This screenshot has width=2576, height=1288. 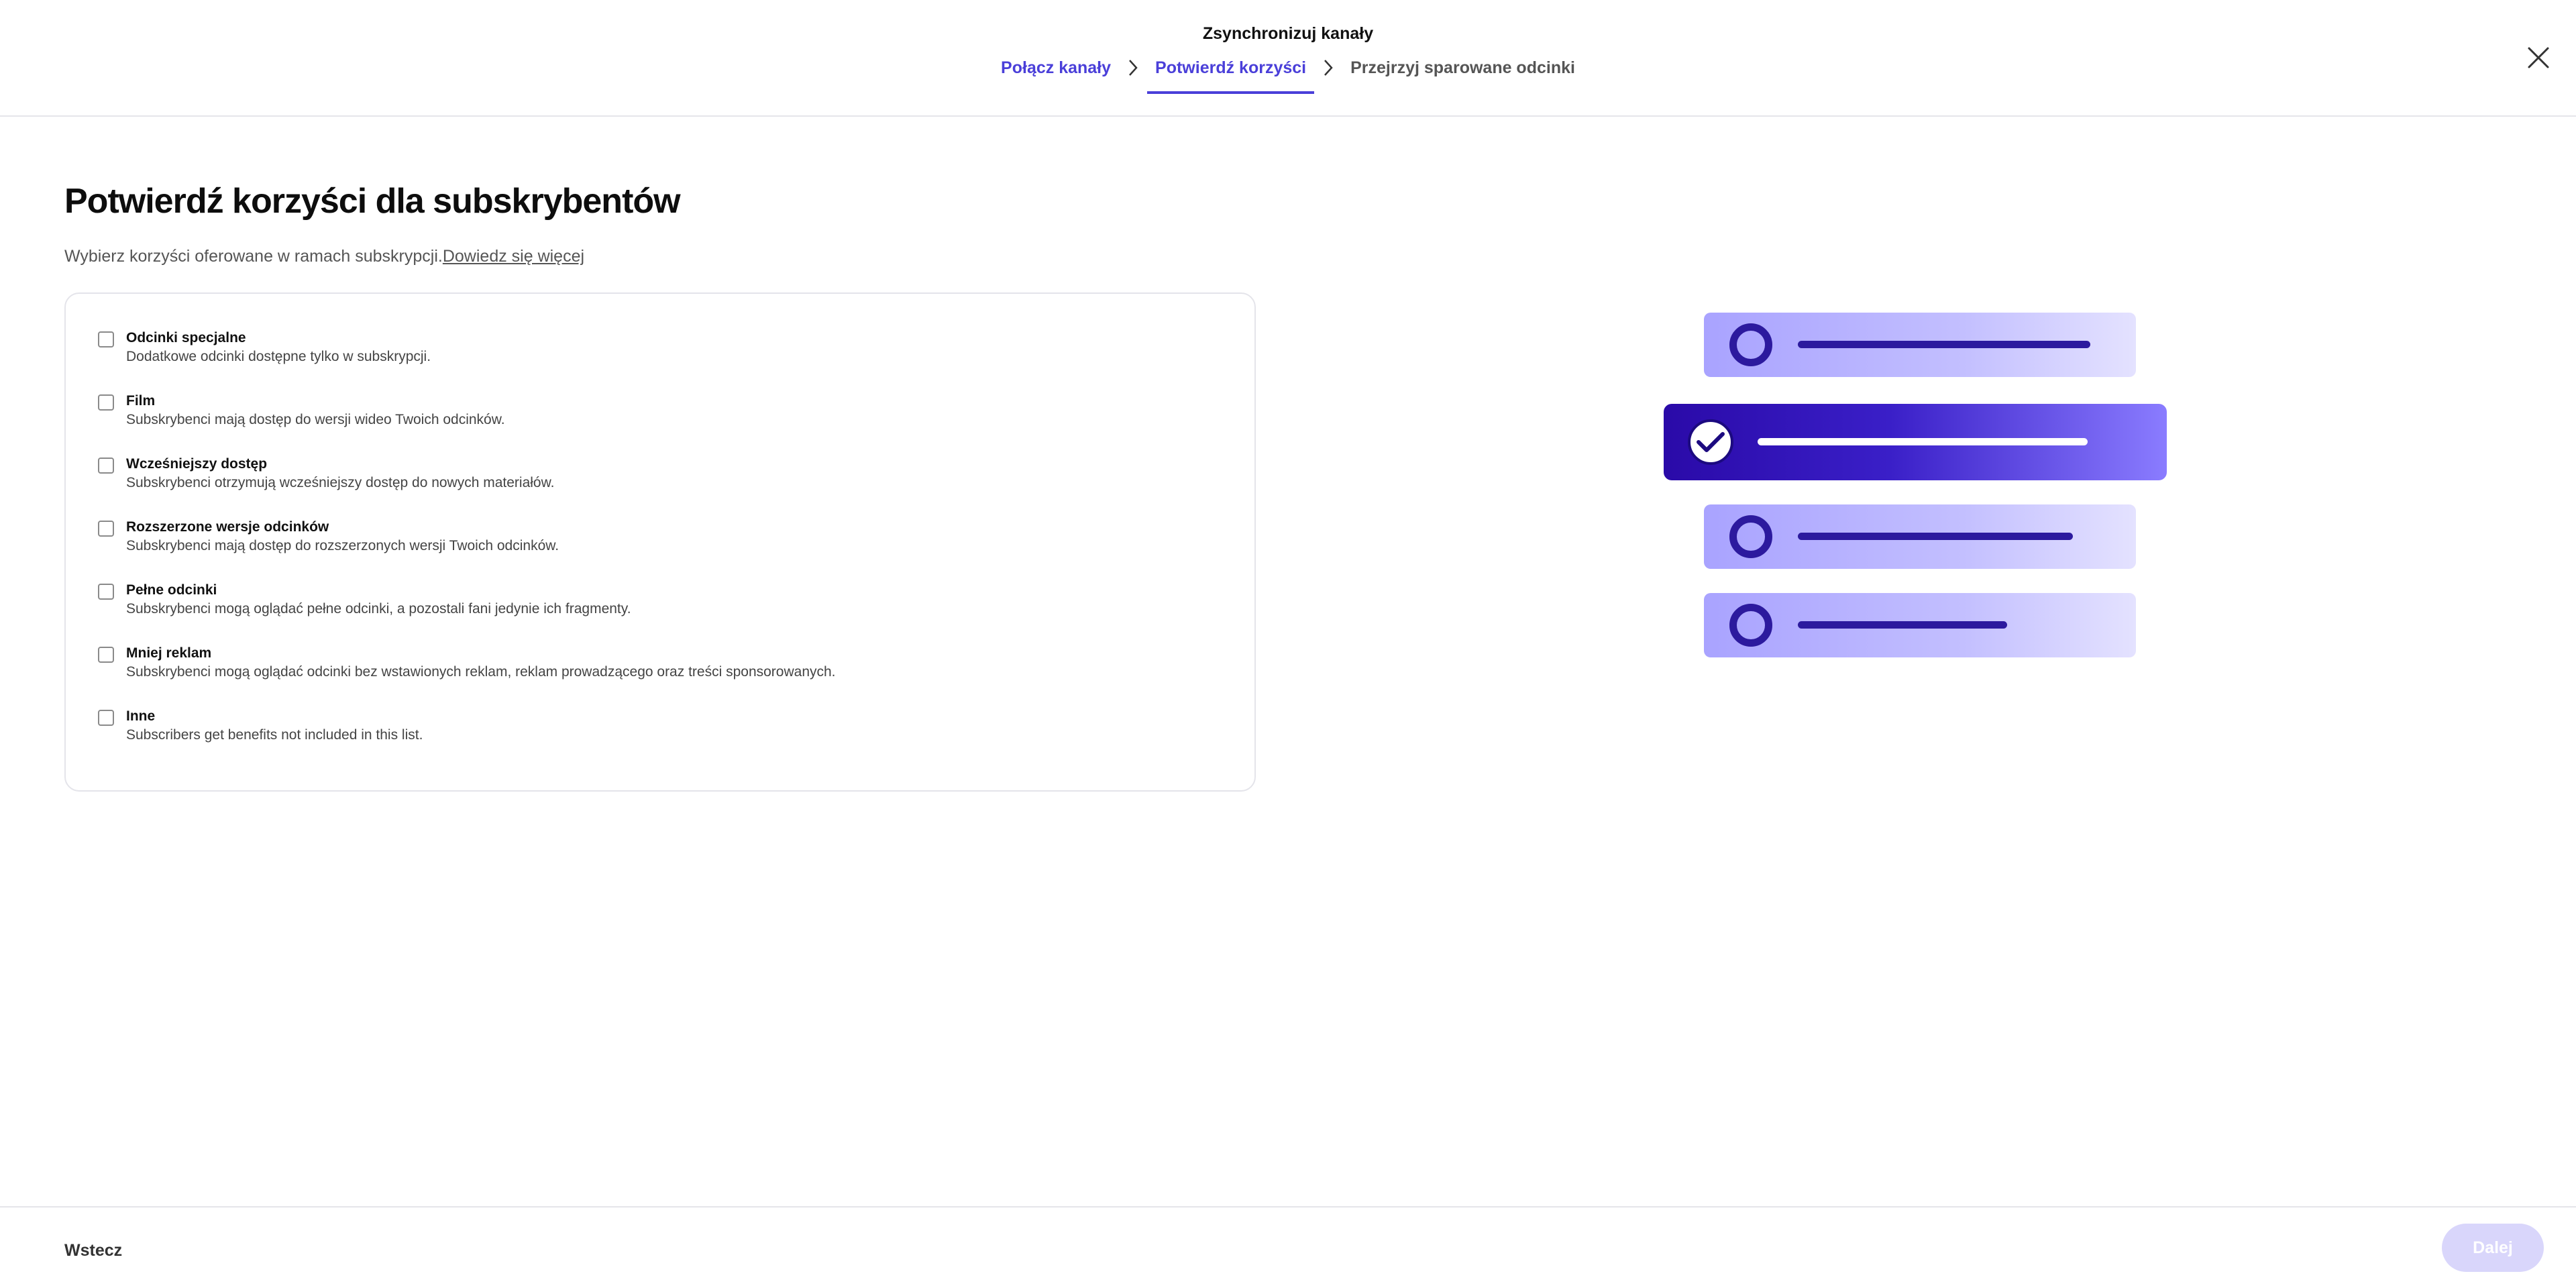 What do you see at coordinates (1288, 33) in the screenshot?
I see `modal-title: Zsynchronizuj kanały` at bounding box center [1288, 33].